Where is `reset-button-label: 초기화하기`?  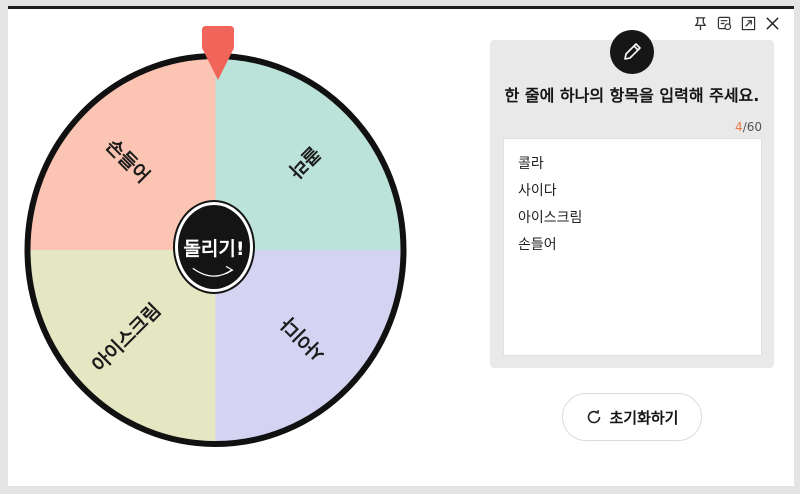
reset-button-label: 초기화하기 is located at coordinates (644, 417).